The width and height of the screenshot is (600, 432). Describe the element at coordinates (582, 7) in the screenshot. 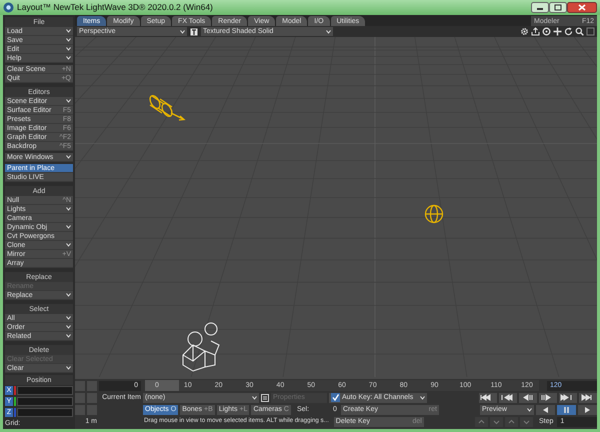

I see `close-button` at that location.